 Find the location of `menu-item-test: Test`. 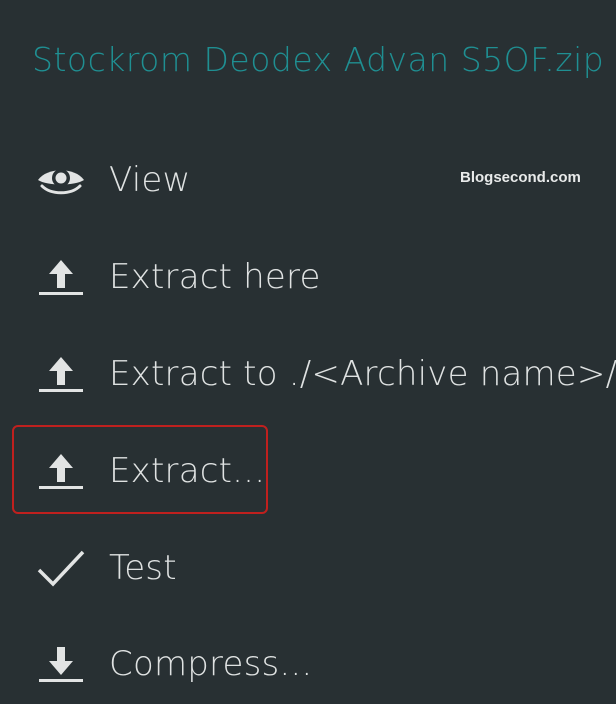

menu-item-test: Test is located at coordinates (310, 568).